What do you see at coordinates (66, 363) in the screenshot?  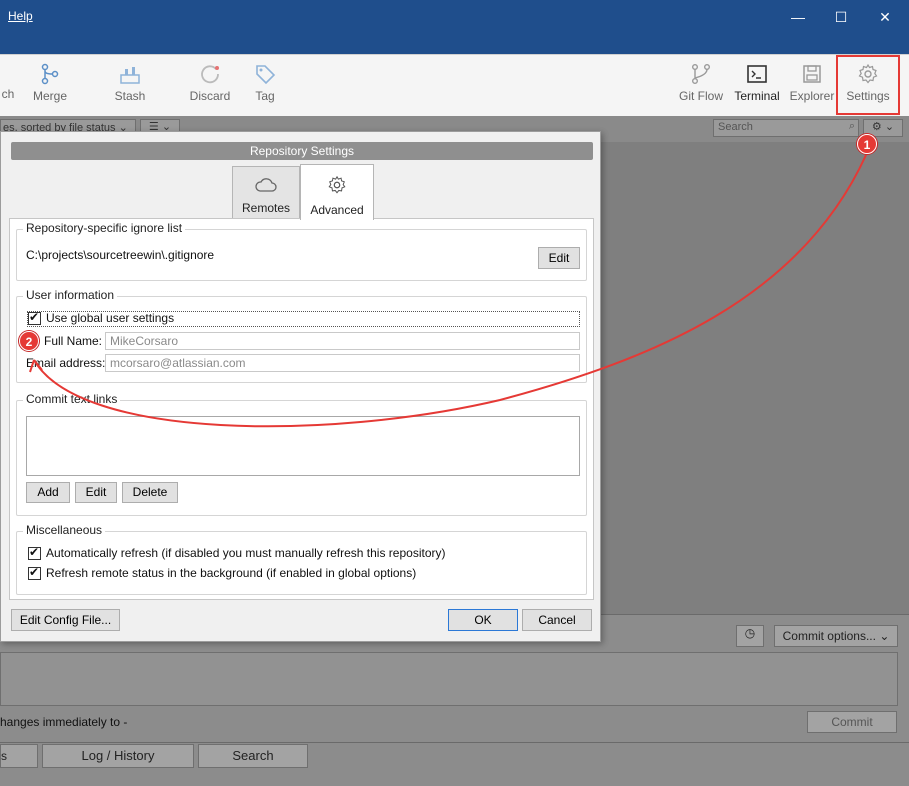 I see `email-address-label: Email address:` at bounding box center [66, 363].